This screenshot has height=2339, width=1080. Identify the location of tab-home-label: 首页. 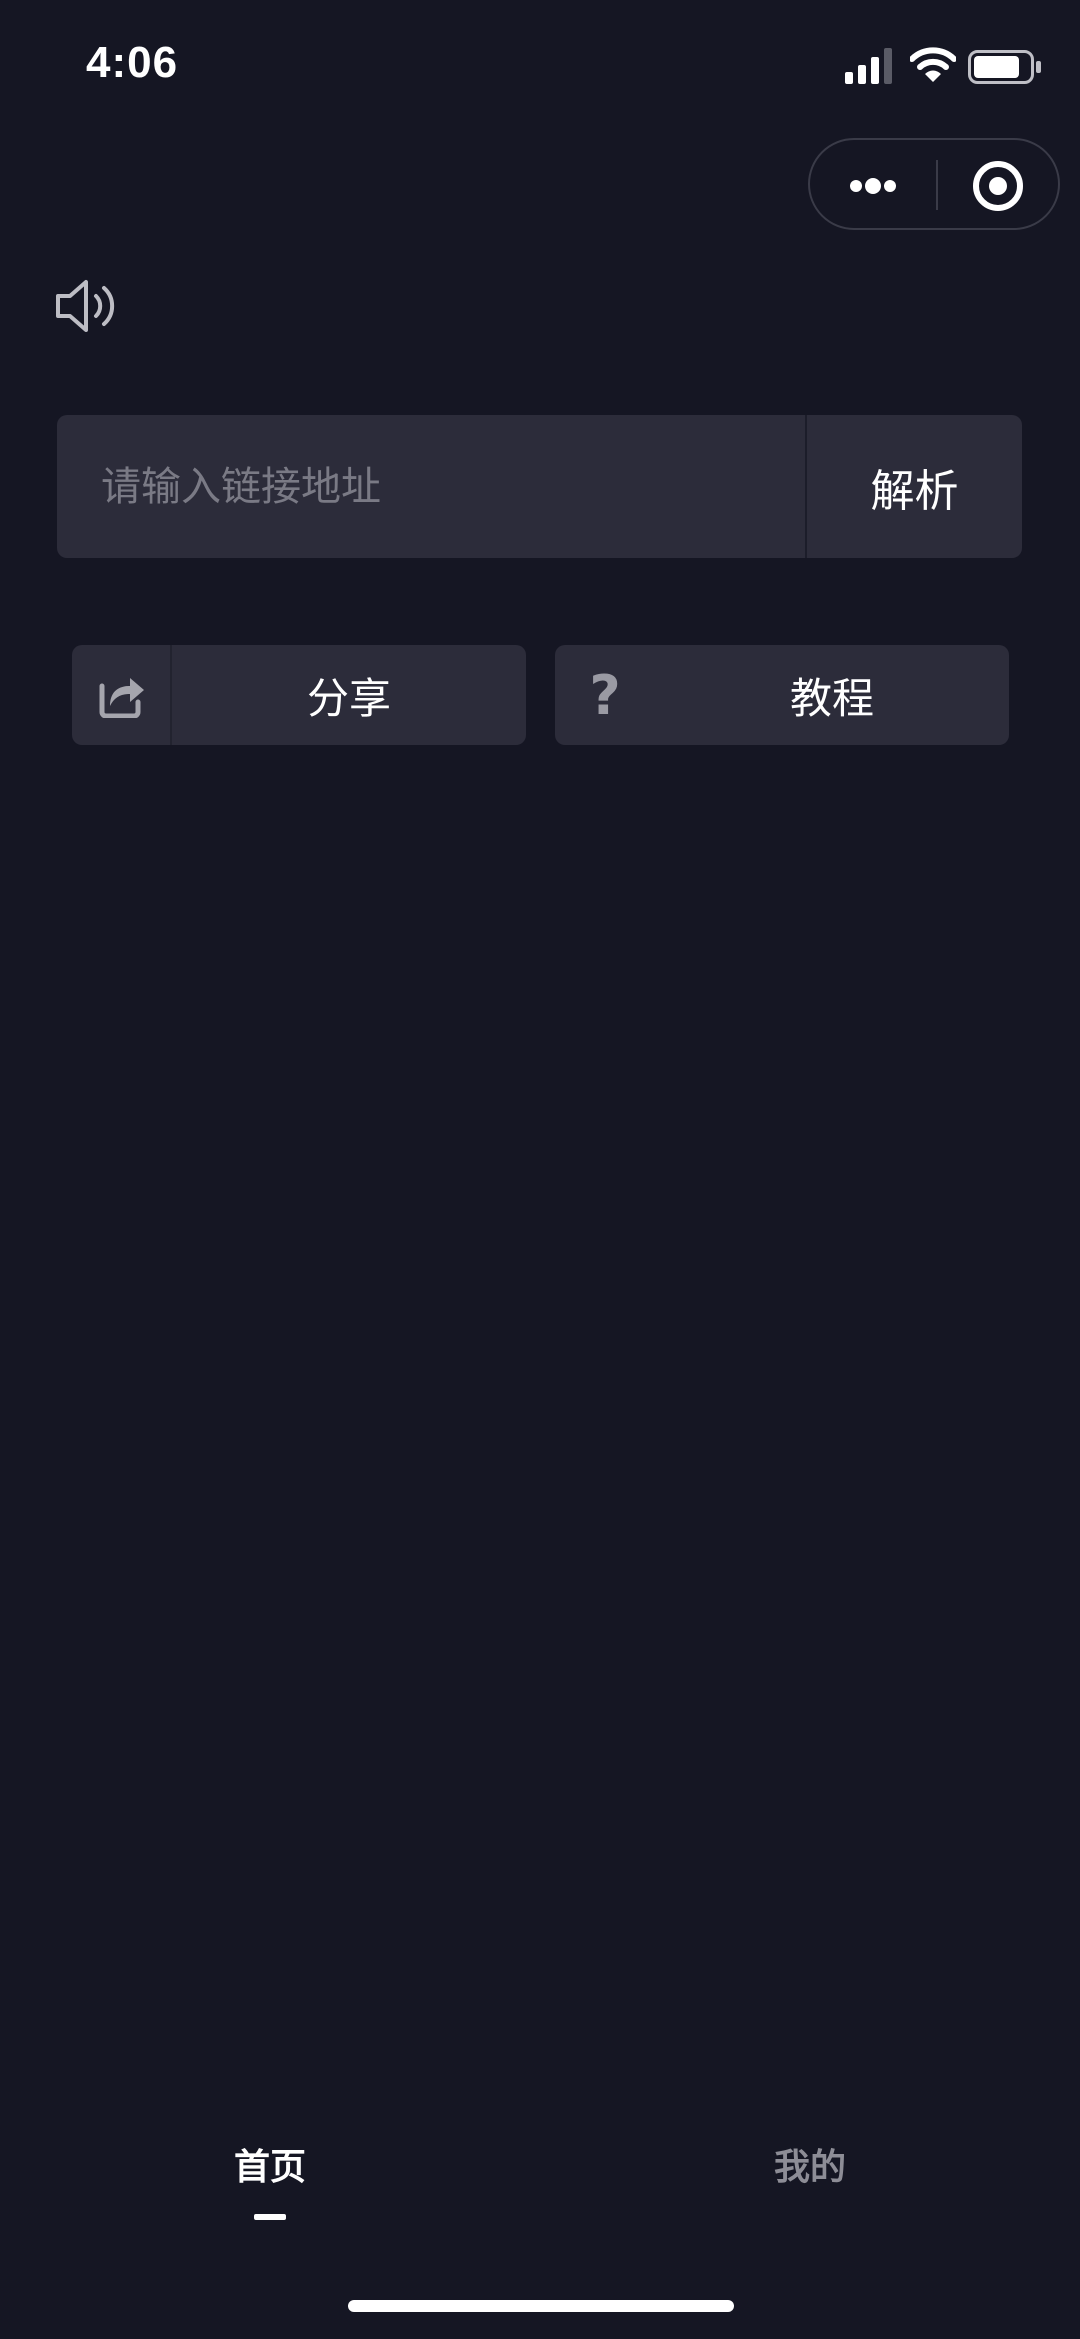
(269, 2167).